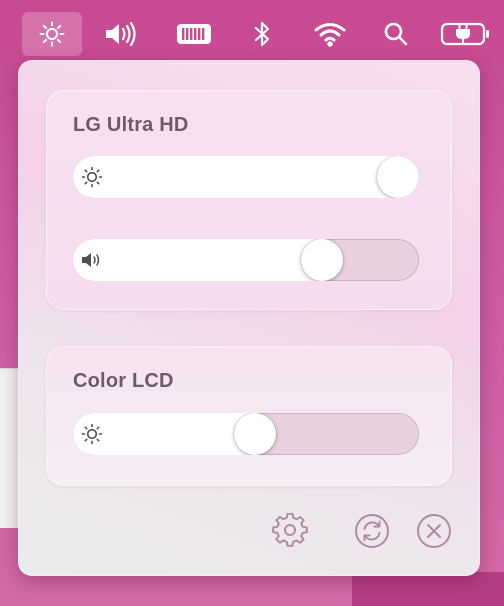  I want to click on close-button, so click(434, 533).